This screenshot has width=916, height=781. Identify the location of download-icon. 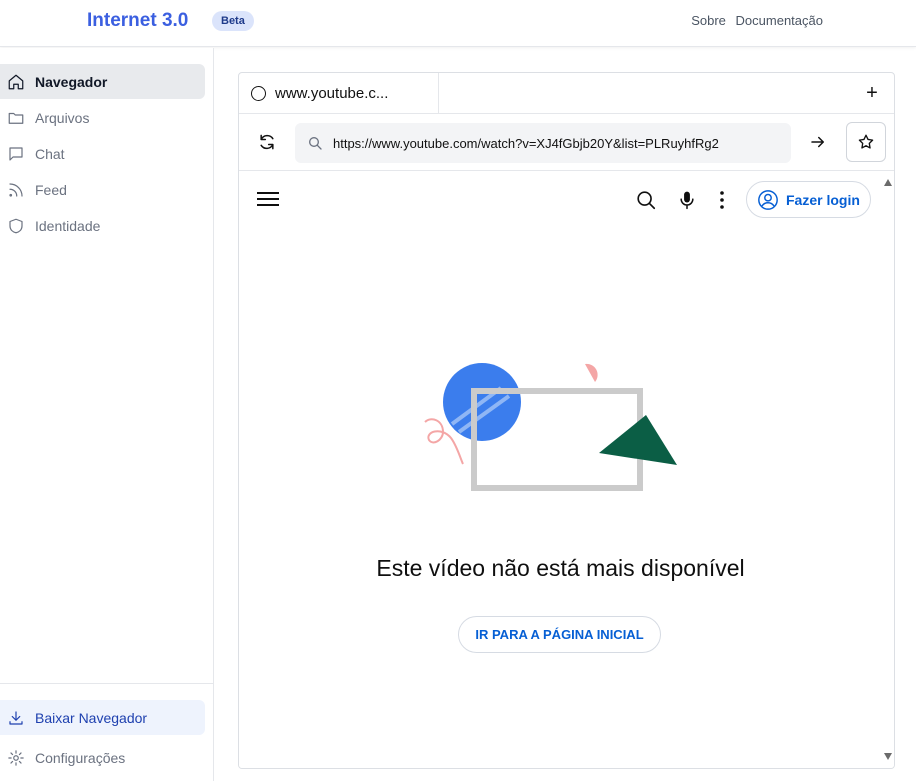
(17, 718).